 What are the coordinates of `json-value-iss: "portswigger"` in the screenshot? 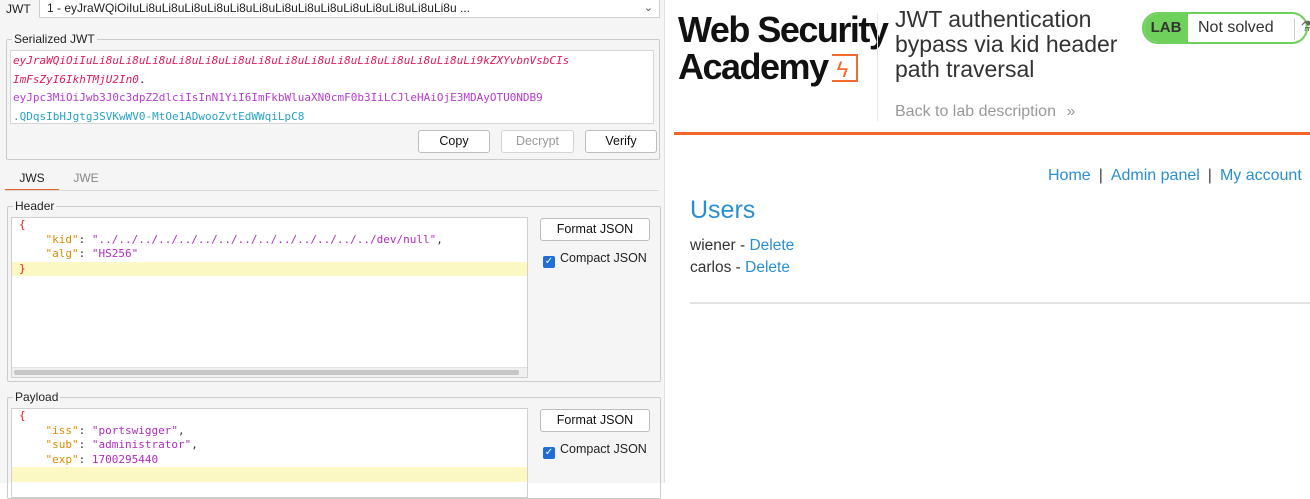 It's located at (134, 430).